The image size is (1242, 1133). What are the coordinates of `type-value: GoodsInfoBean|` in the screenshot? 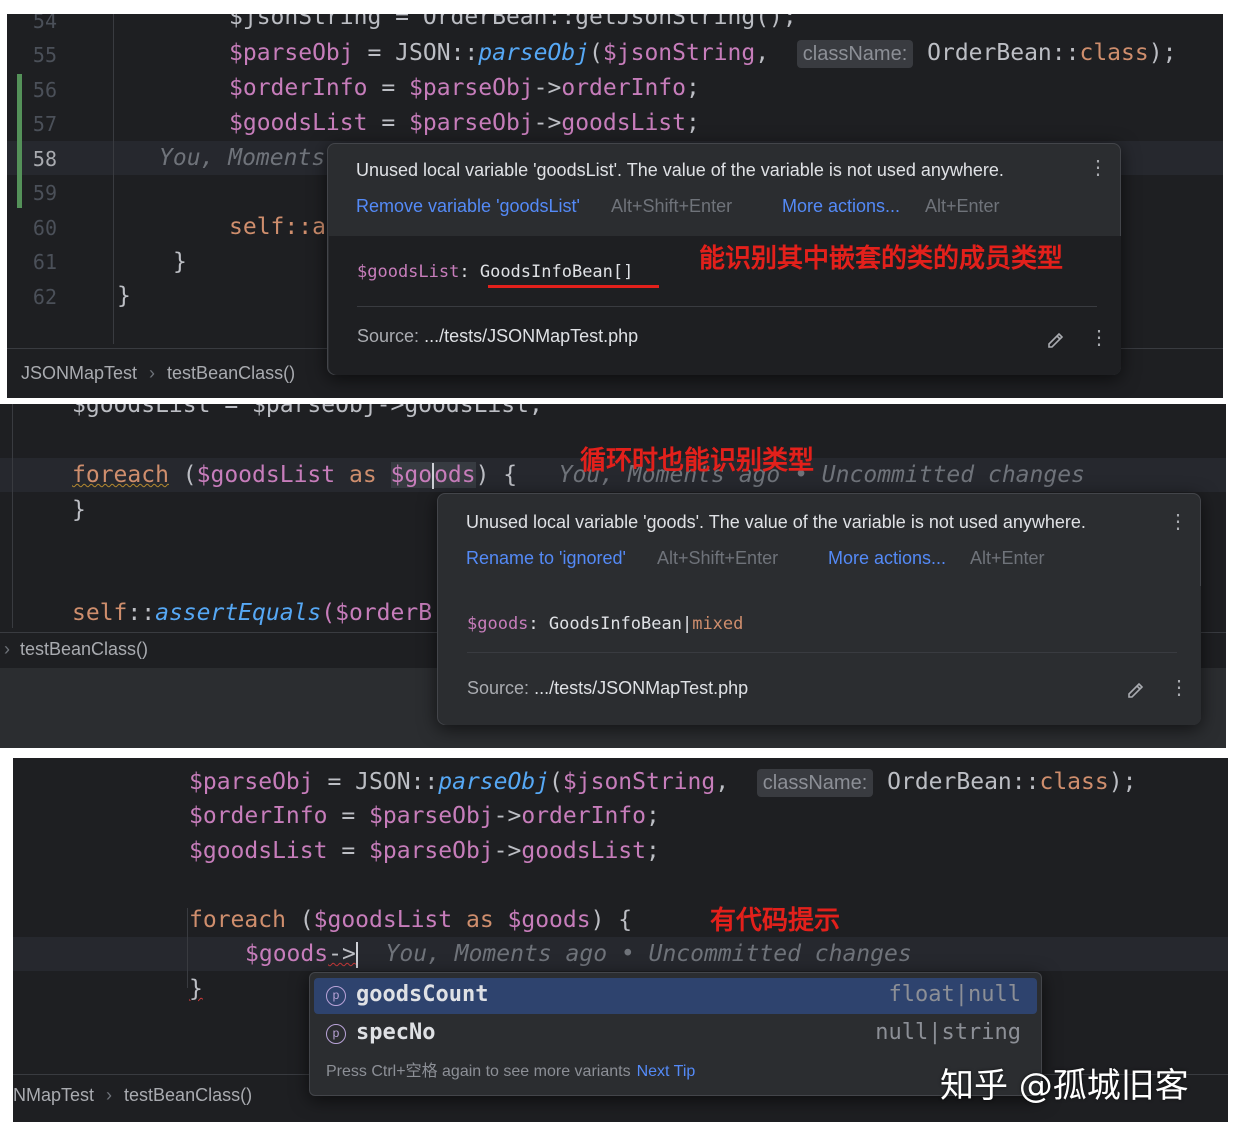 It's located at (620, 624).